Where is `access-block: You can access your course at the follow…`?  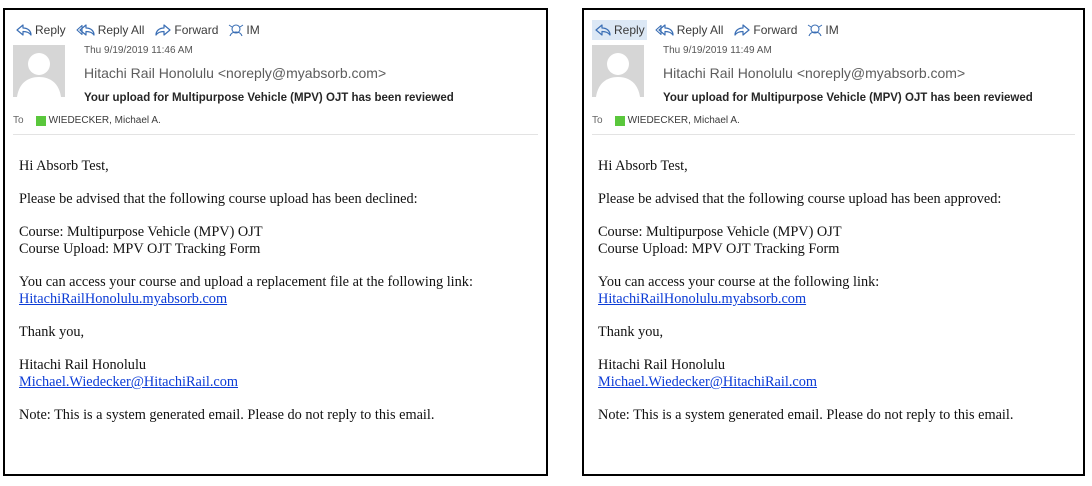 access-block: You can access your course at the follow… is located at coordinates (837, 291).